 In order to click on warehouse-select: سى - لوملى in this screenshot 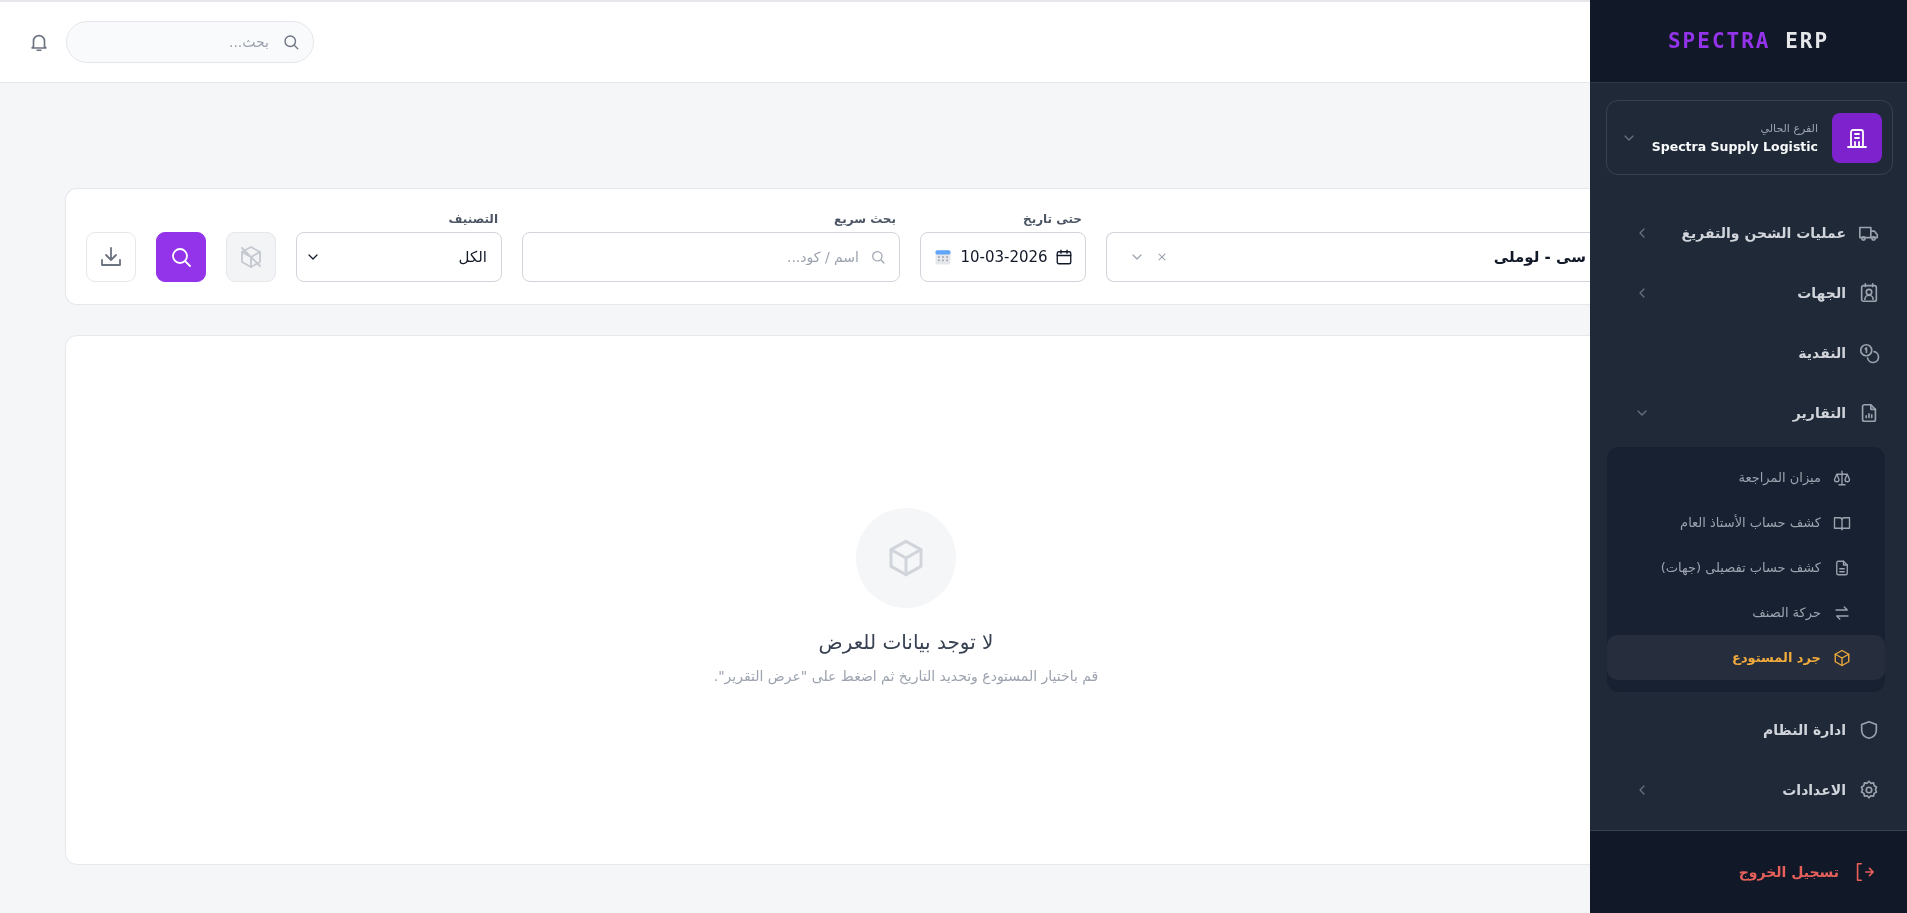, I will do `click(1348, 256)`.